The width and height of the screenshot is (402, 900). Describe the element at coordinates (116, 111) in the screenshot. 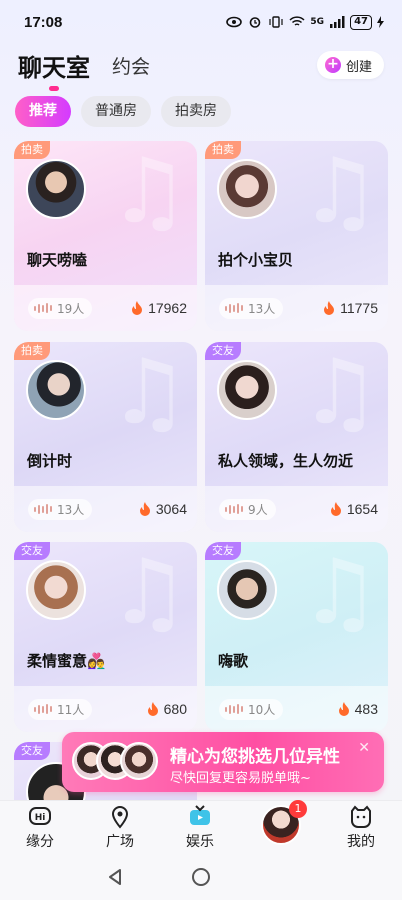

I see `chip-normal-room: 普通房` at that location.